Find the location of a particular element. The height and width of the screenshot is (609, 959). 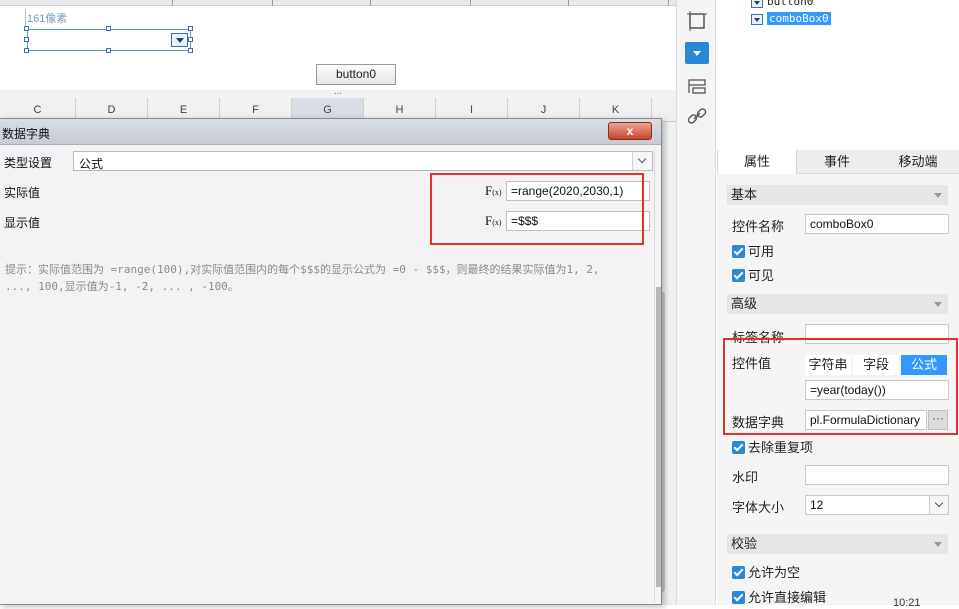

tab-properties: 属性 is located at coordinates (757, 162).